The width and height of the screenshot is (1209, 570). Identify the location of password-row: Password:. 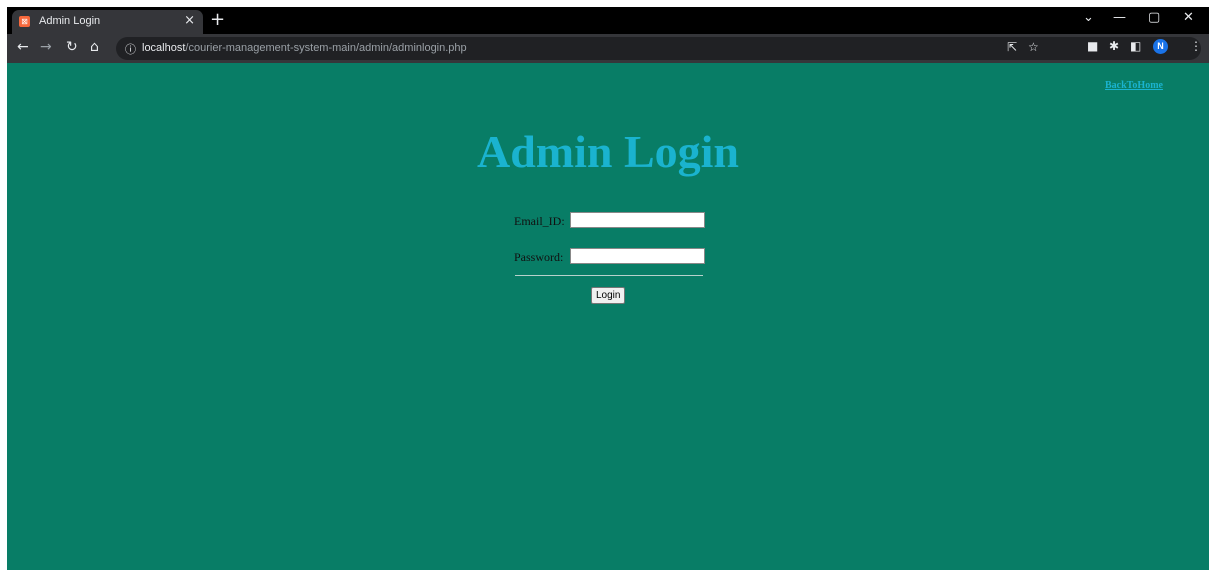
(609, 257).